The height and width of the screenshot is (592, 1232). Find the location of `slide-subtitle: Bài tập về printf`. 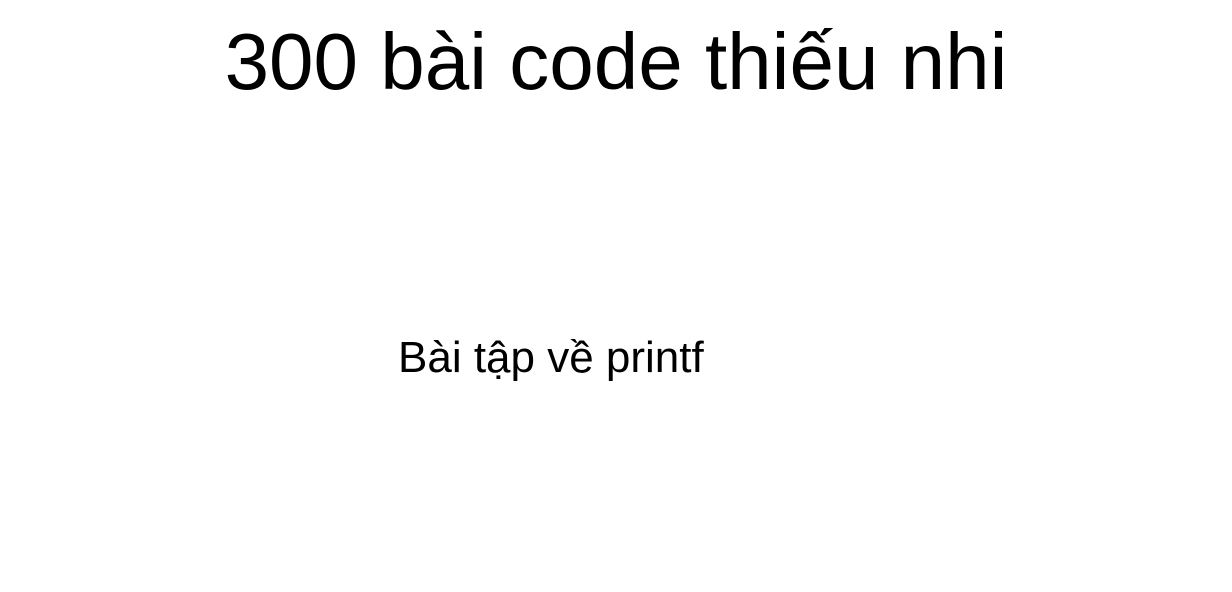

slide-subtitle: Bài tập về printf is located at coordinates (551, 357).